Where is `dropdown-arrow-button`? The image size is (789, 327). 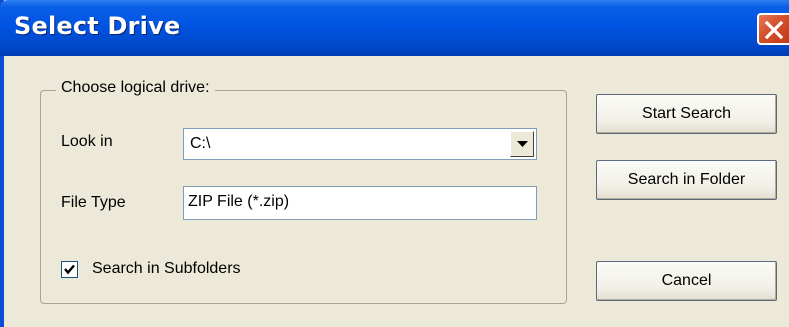 dropdown-arrow-button is located at coordinates (522, 144).